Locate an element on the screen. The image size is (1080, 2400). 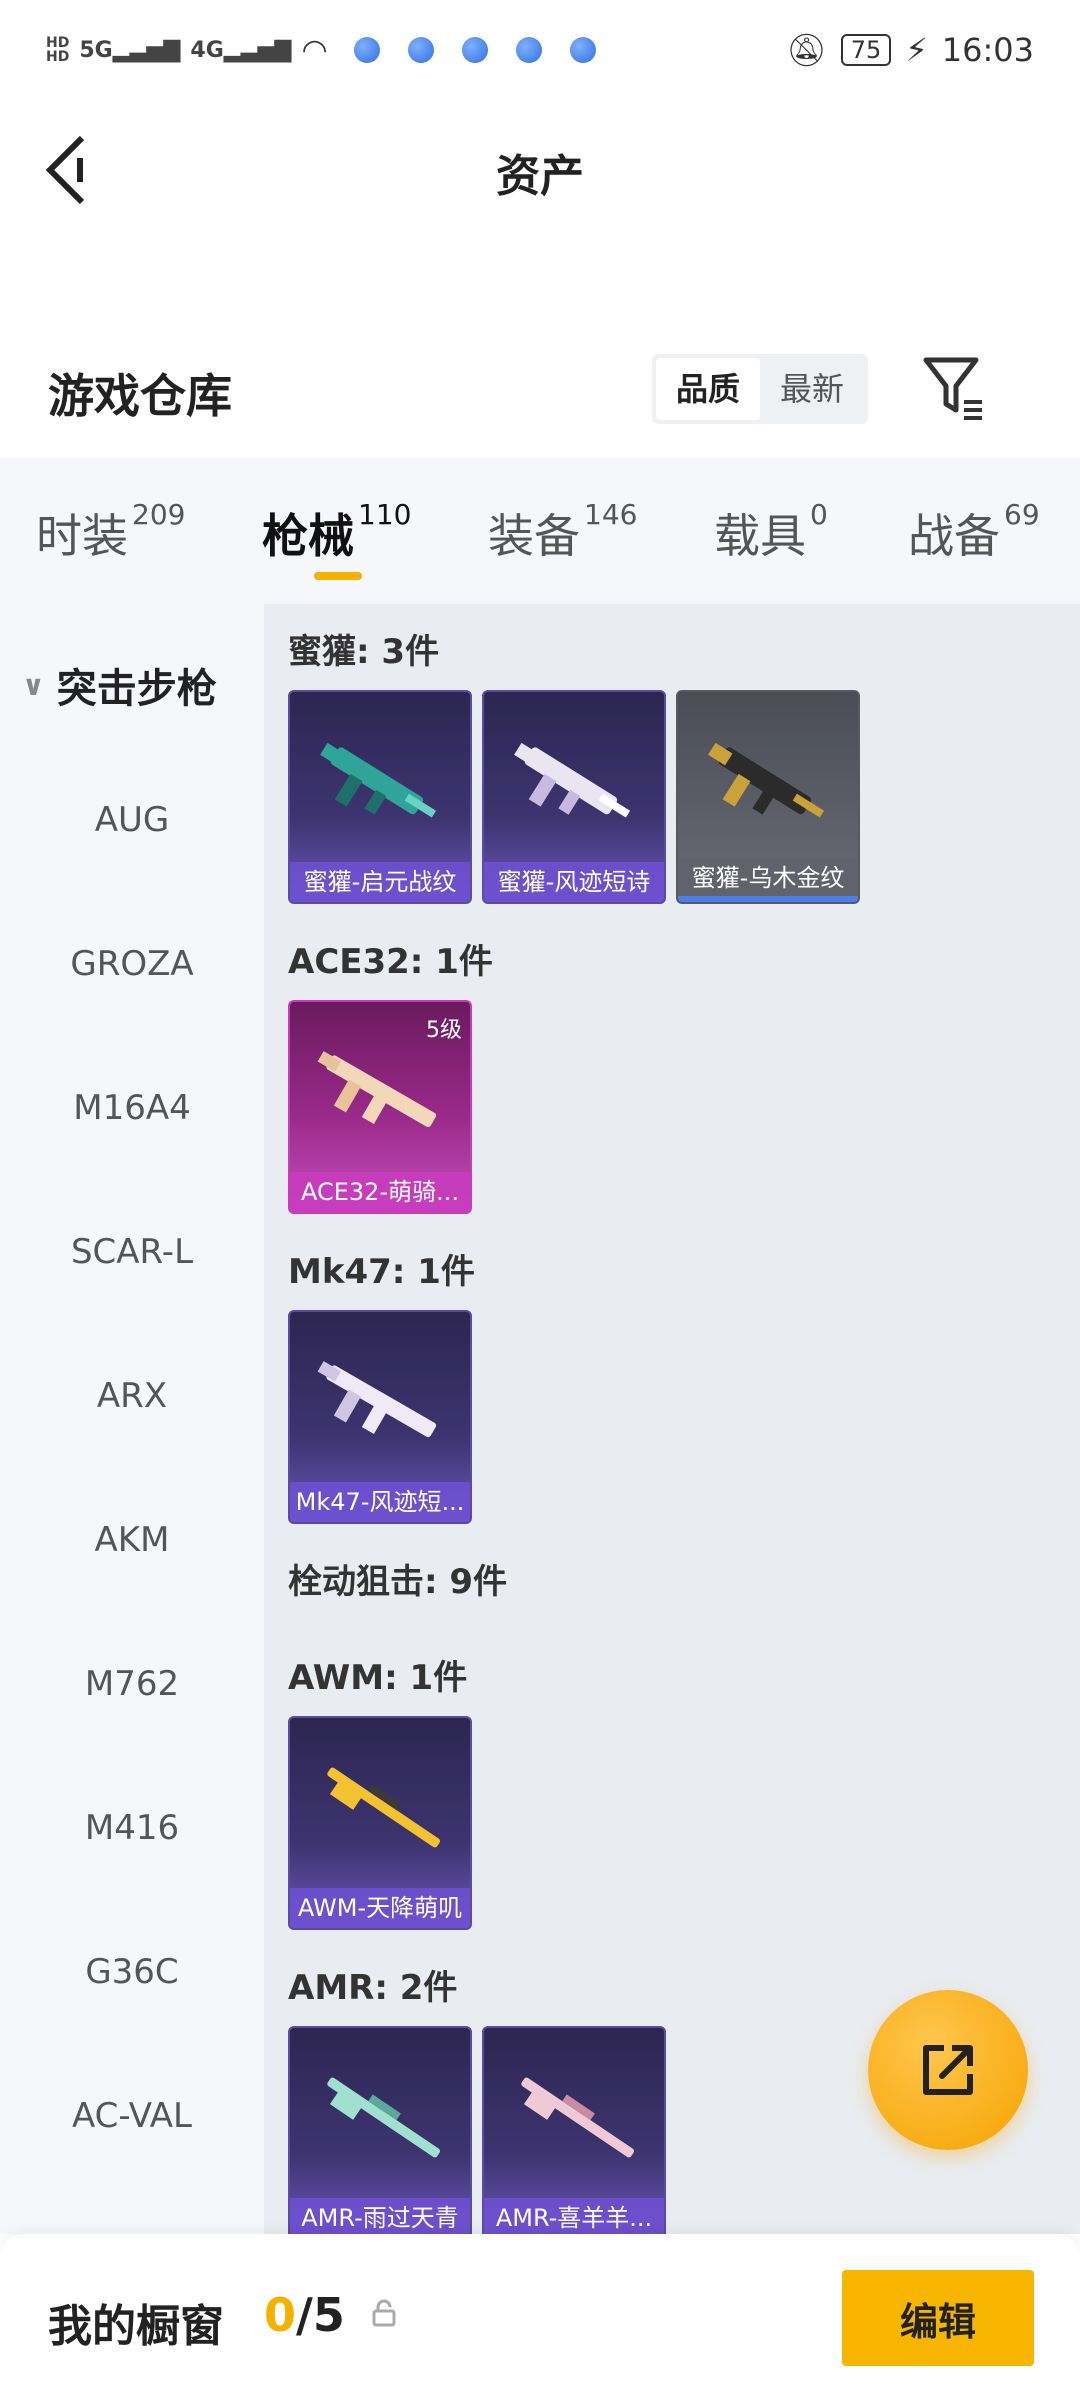
share-fab is located at coordinates (948, 2070).